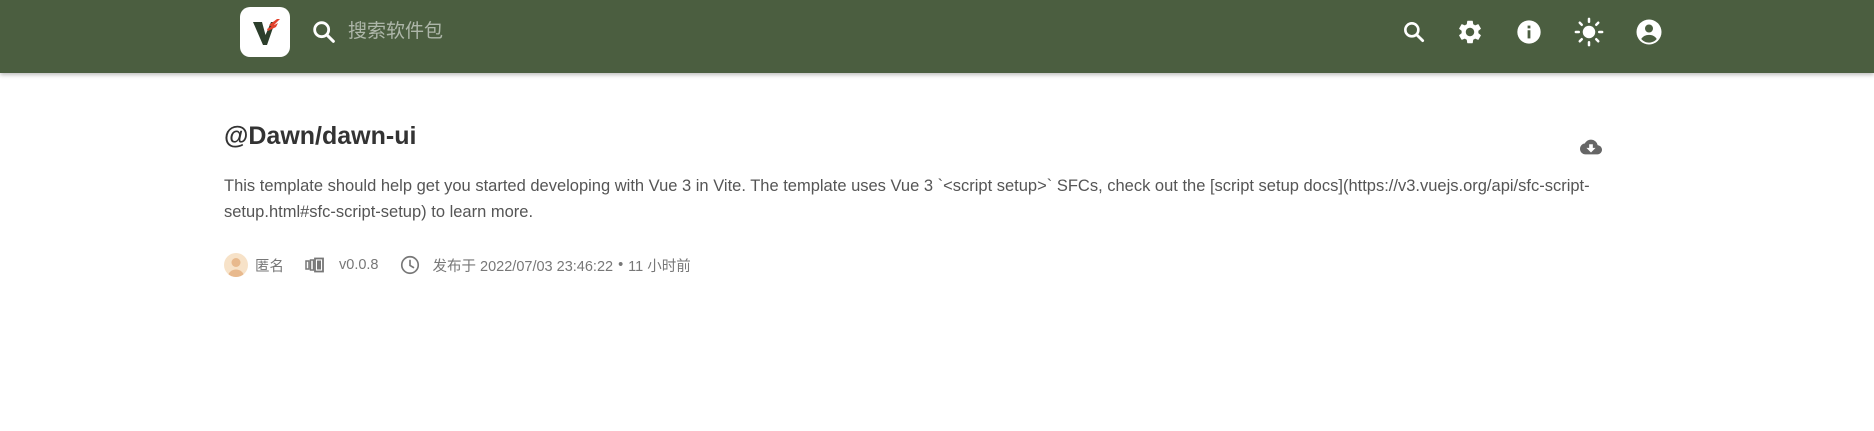  I want to click on info-icon, so click(1529, 32).